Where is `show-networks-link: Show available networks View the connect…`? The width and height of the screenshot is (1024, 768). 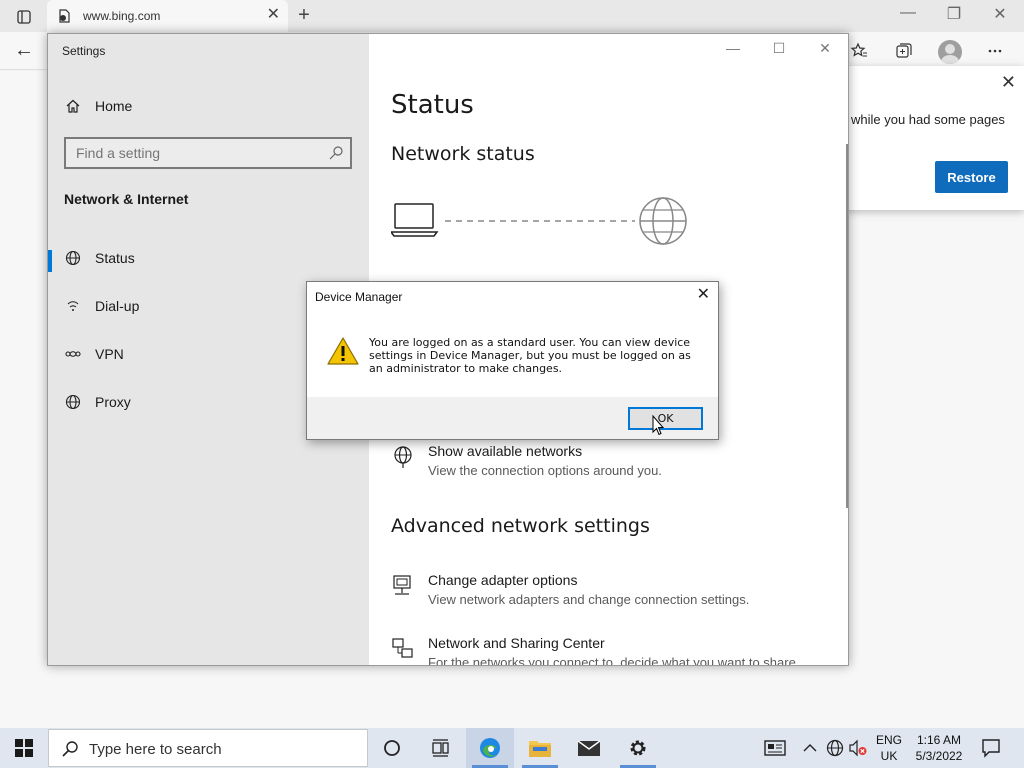
show-networks-link: Show available networks View the connect… is located at coordinates (611, 465).